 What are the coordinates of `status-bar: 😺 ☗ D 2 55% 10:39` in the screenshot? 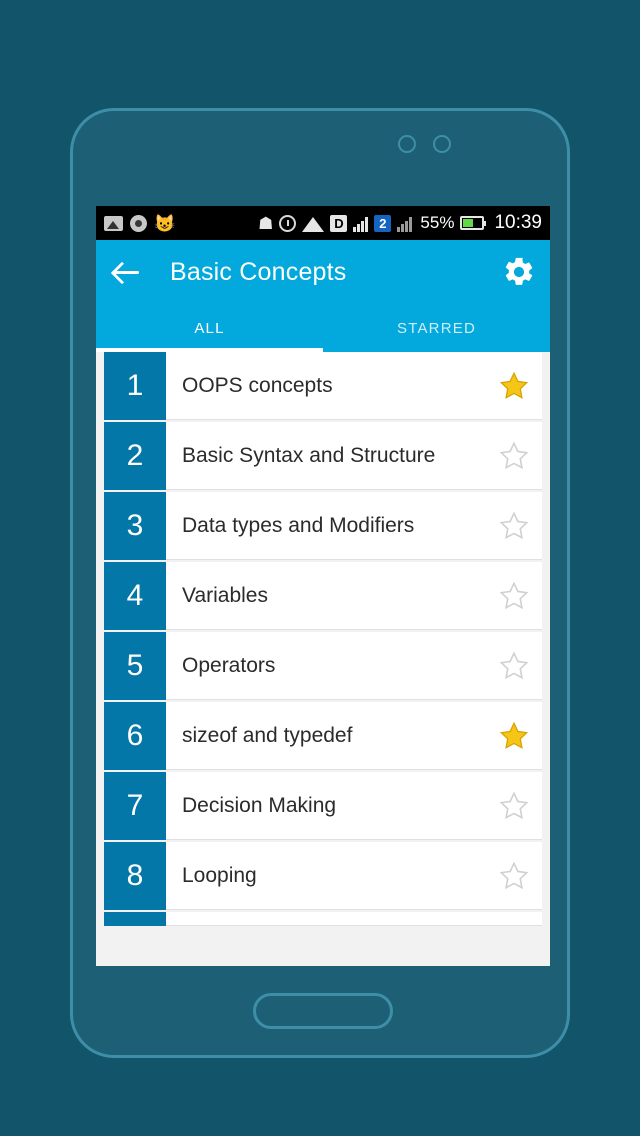 It's located at (323, 223).